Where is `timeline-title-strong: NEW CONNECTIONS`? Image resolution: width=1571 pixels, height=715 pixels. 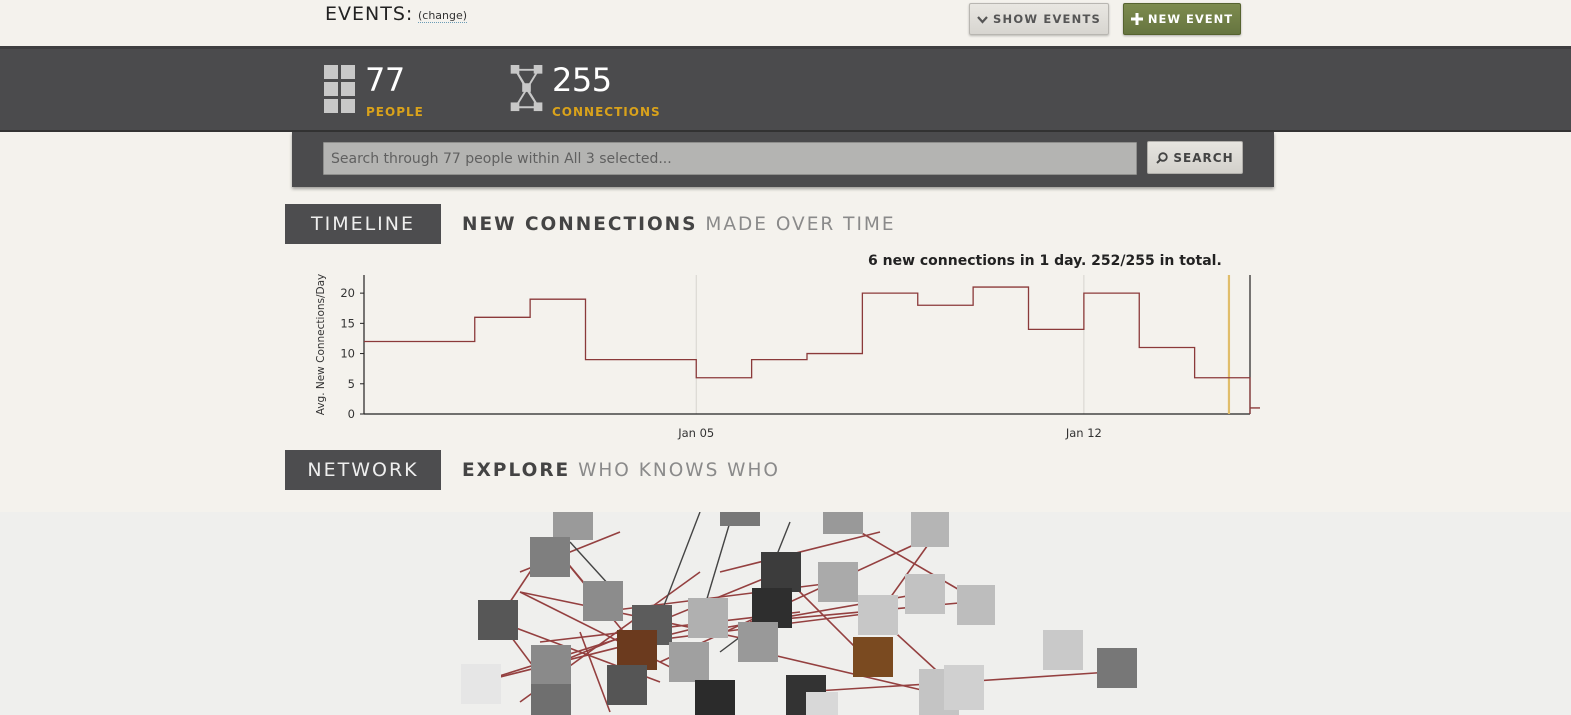
timeline-title-strong: NEW CONNECTIONS is located at coordinates (580, 224).